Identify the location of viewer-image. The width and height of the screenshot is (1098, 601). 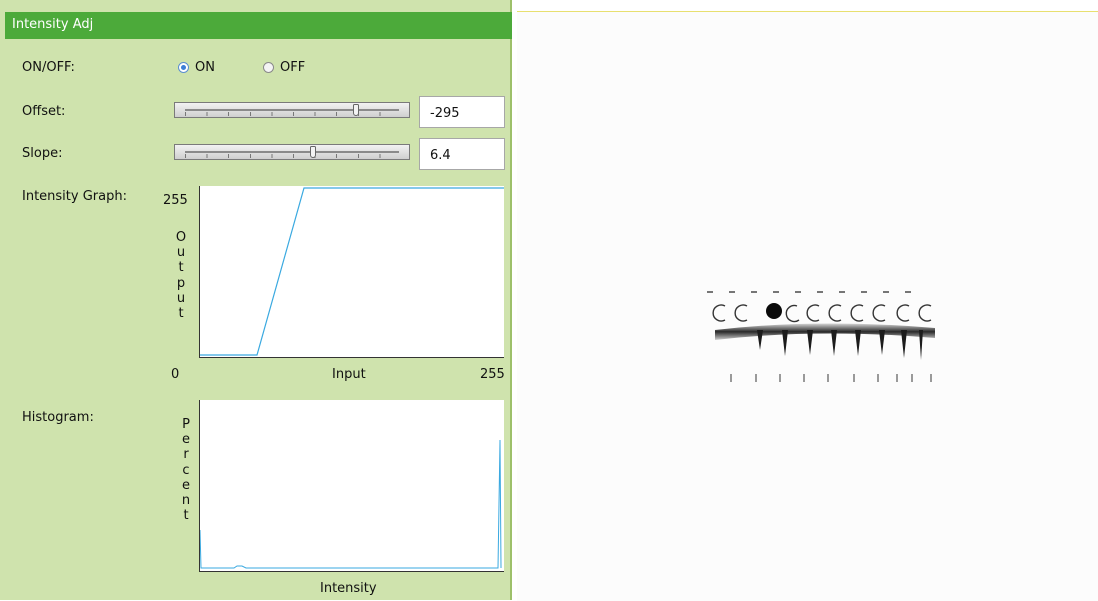
(821, 336).